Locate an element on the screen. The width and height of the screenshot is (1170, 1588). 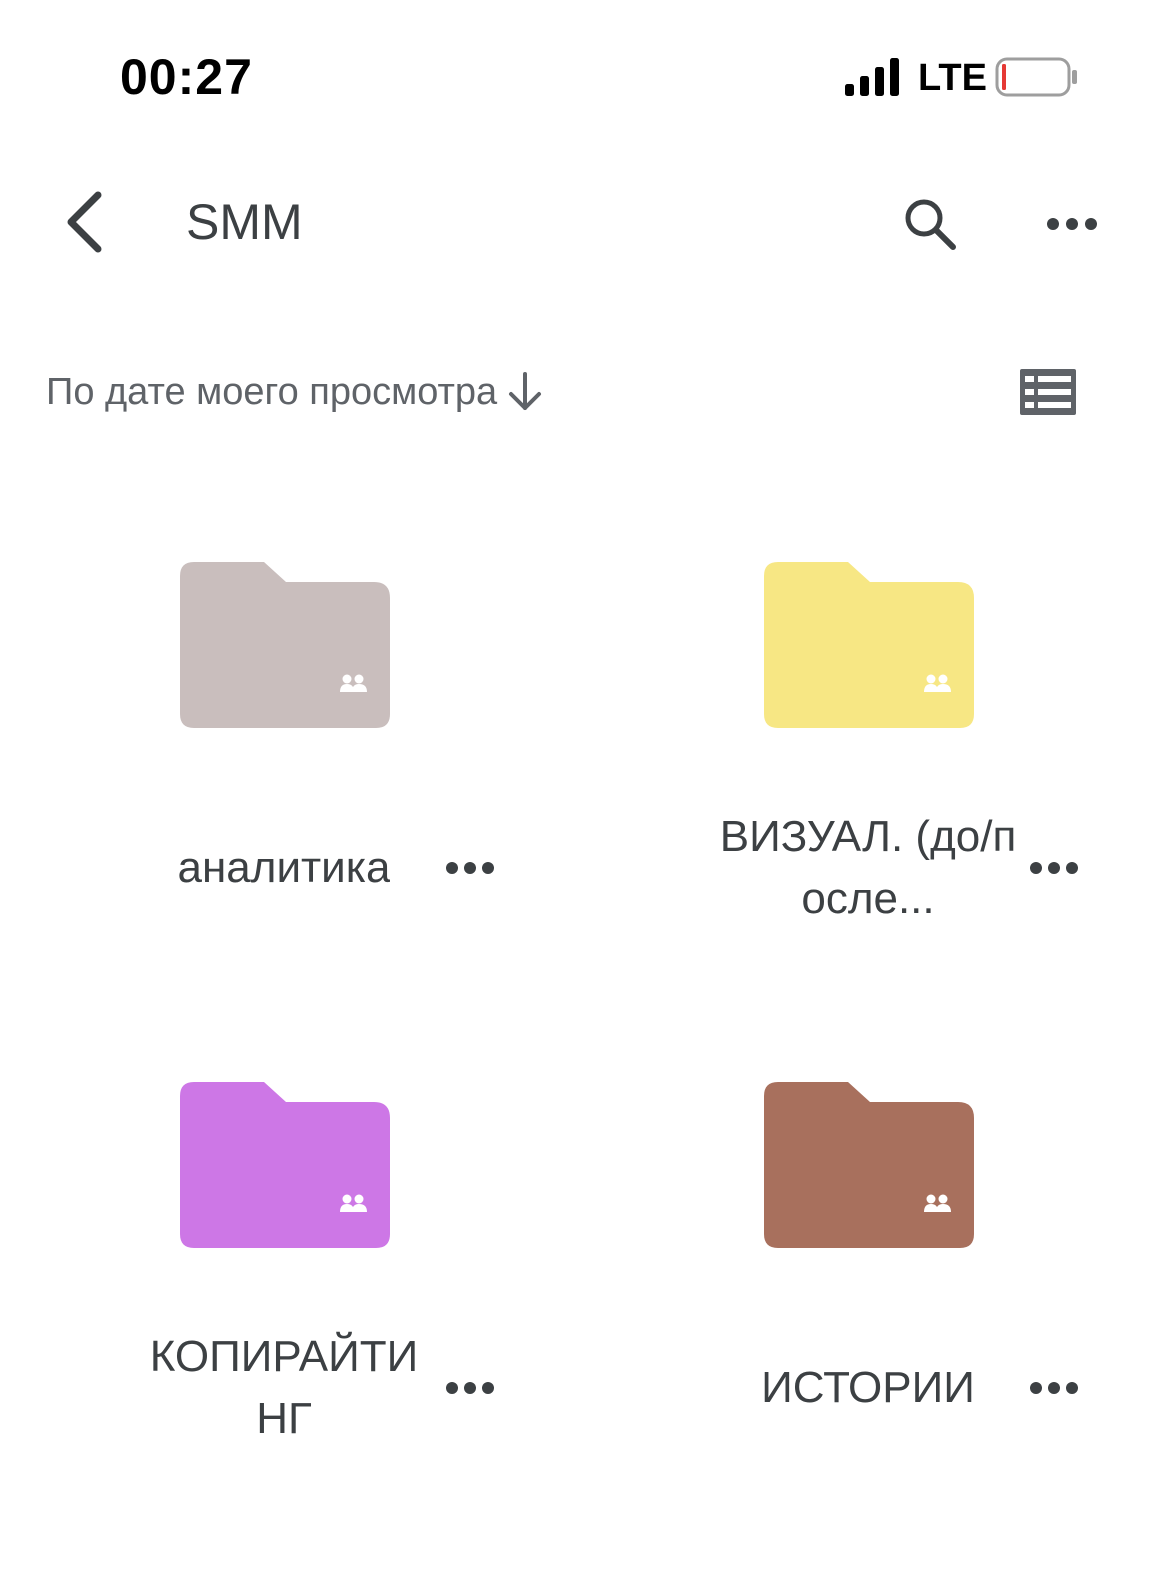
page-title: SMM is located at coordinates (244, 222).